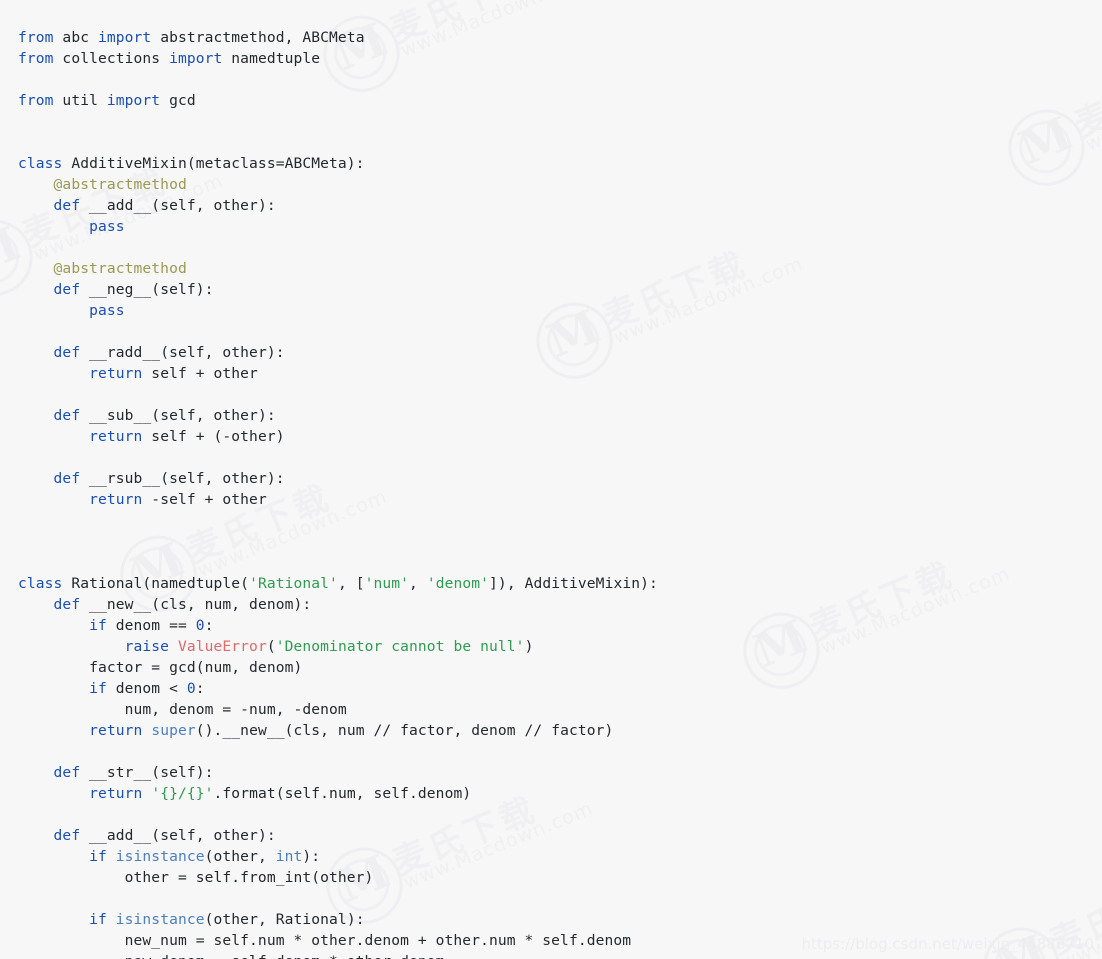  What do you see at coordinates (560, 289) in the screenshot?
I see `code-line: def __neg__(self):` at bounding box center [560, 289].